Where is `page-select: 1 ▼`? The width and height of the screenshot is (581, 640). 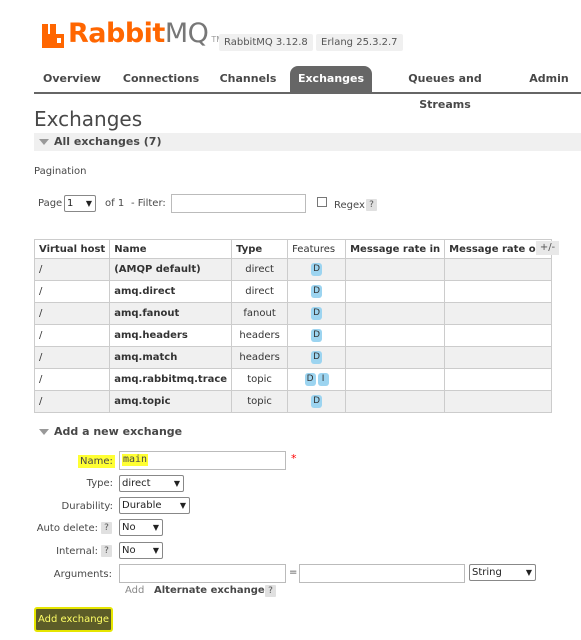
page-select: 1 ▼ is located at coordinates (80, 203).